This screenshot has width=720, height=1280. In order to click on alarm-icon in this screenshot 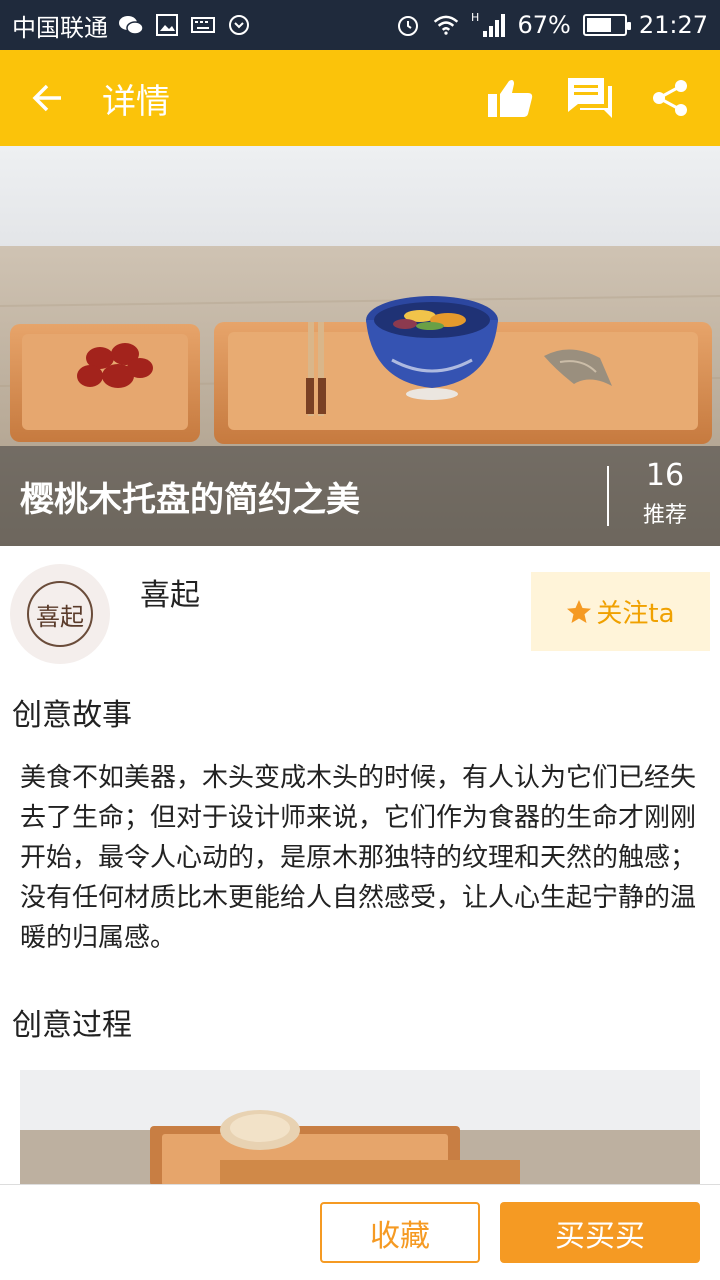, I will do `click(408, 25)`.